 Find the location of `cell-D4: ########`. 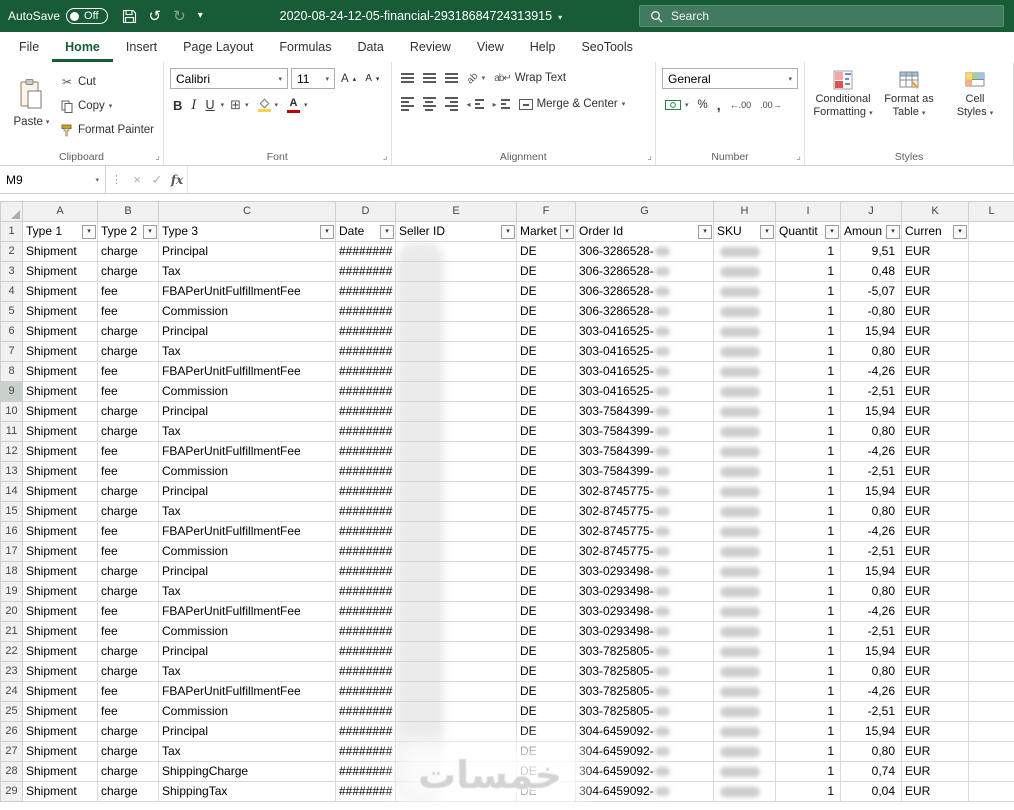

cell-D4: ######## is located at coordinates (365, 291).